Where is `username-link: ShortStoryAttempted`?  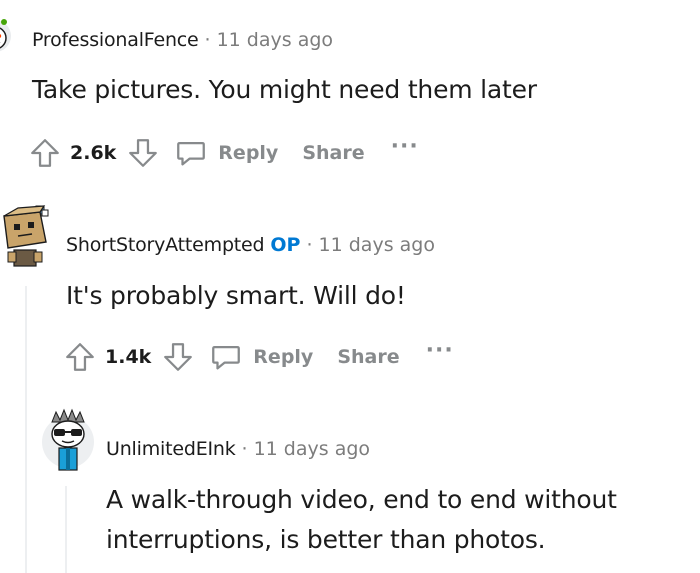
username-link: ShortStoryAttempted is located at coordinates (165, 245).